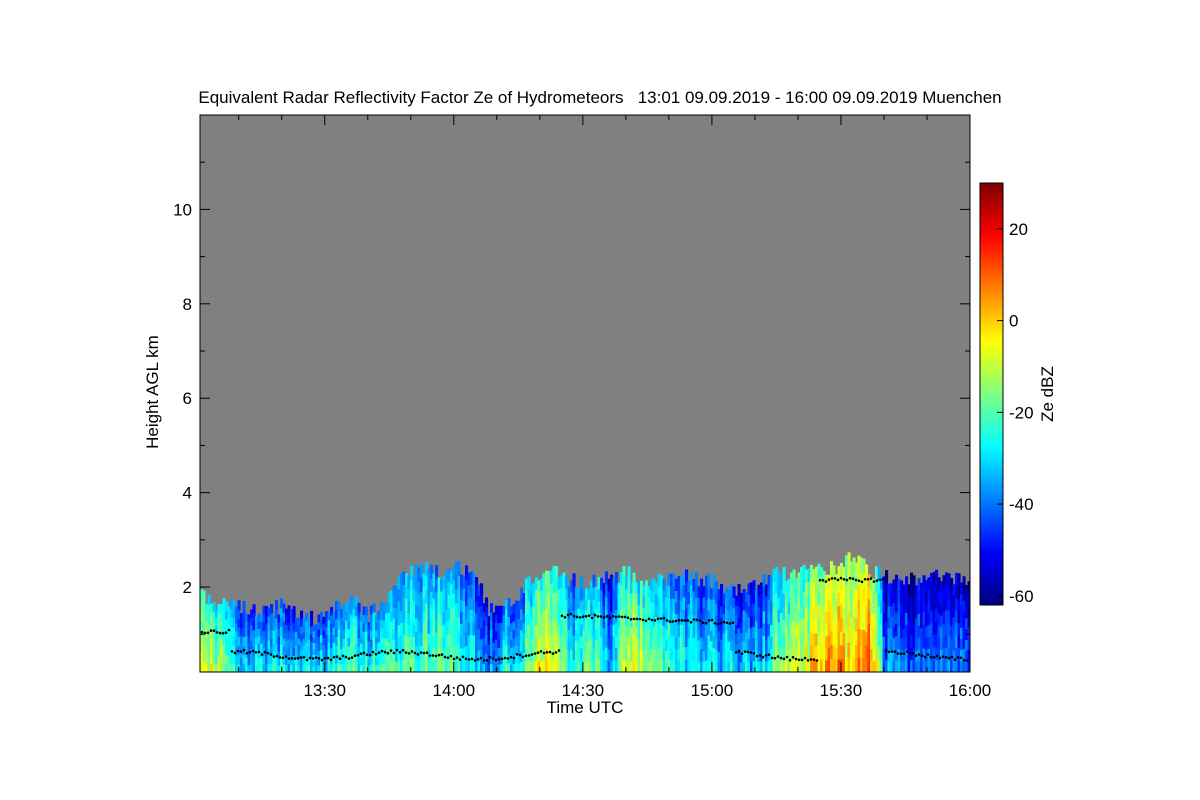 This screenshot has width=1200, height=800. I want to click on x-tick-label: 13:30, so click(324, 690).